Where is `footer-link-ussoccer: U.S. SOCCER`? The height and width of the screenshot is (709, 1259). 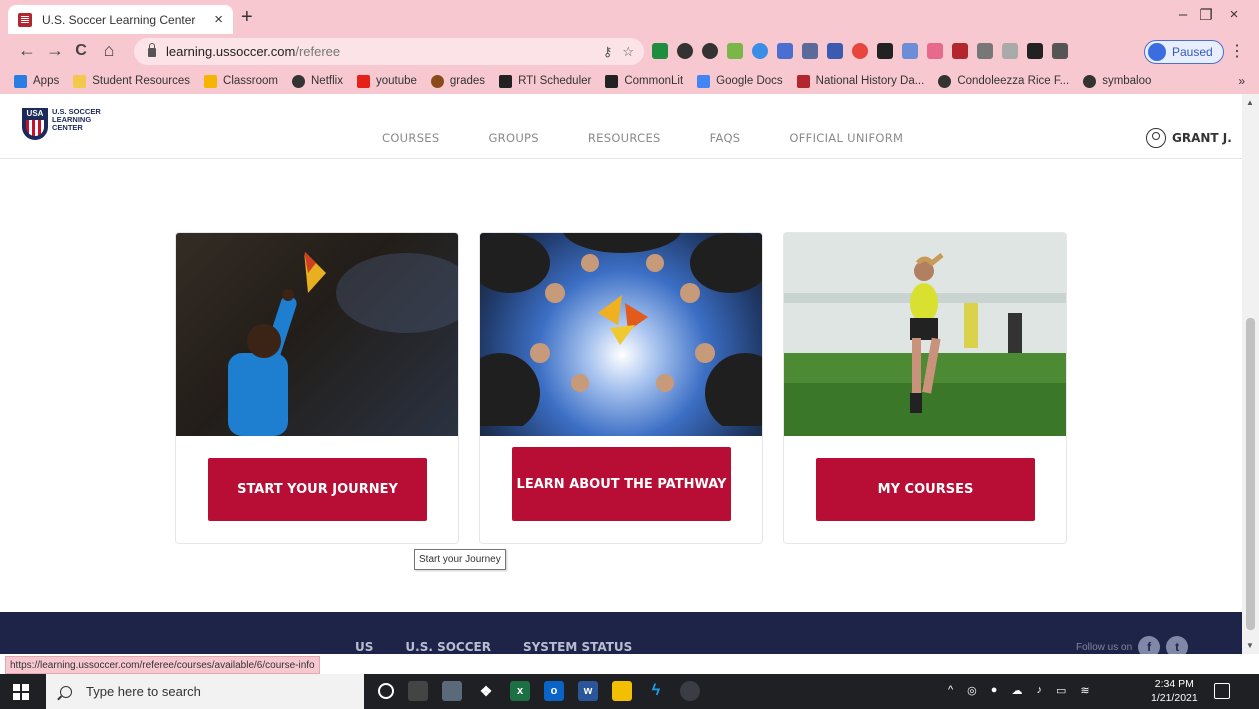 footer-link-ussoccer: U.S. SOCCER is located at coordinates (448, 647).